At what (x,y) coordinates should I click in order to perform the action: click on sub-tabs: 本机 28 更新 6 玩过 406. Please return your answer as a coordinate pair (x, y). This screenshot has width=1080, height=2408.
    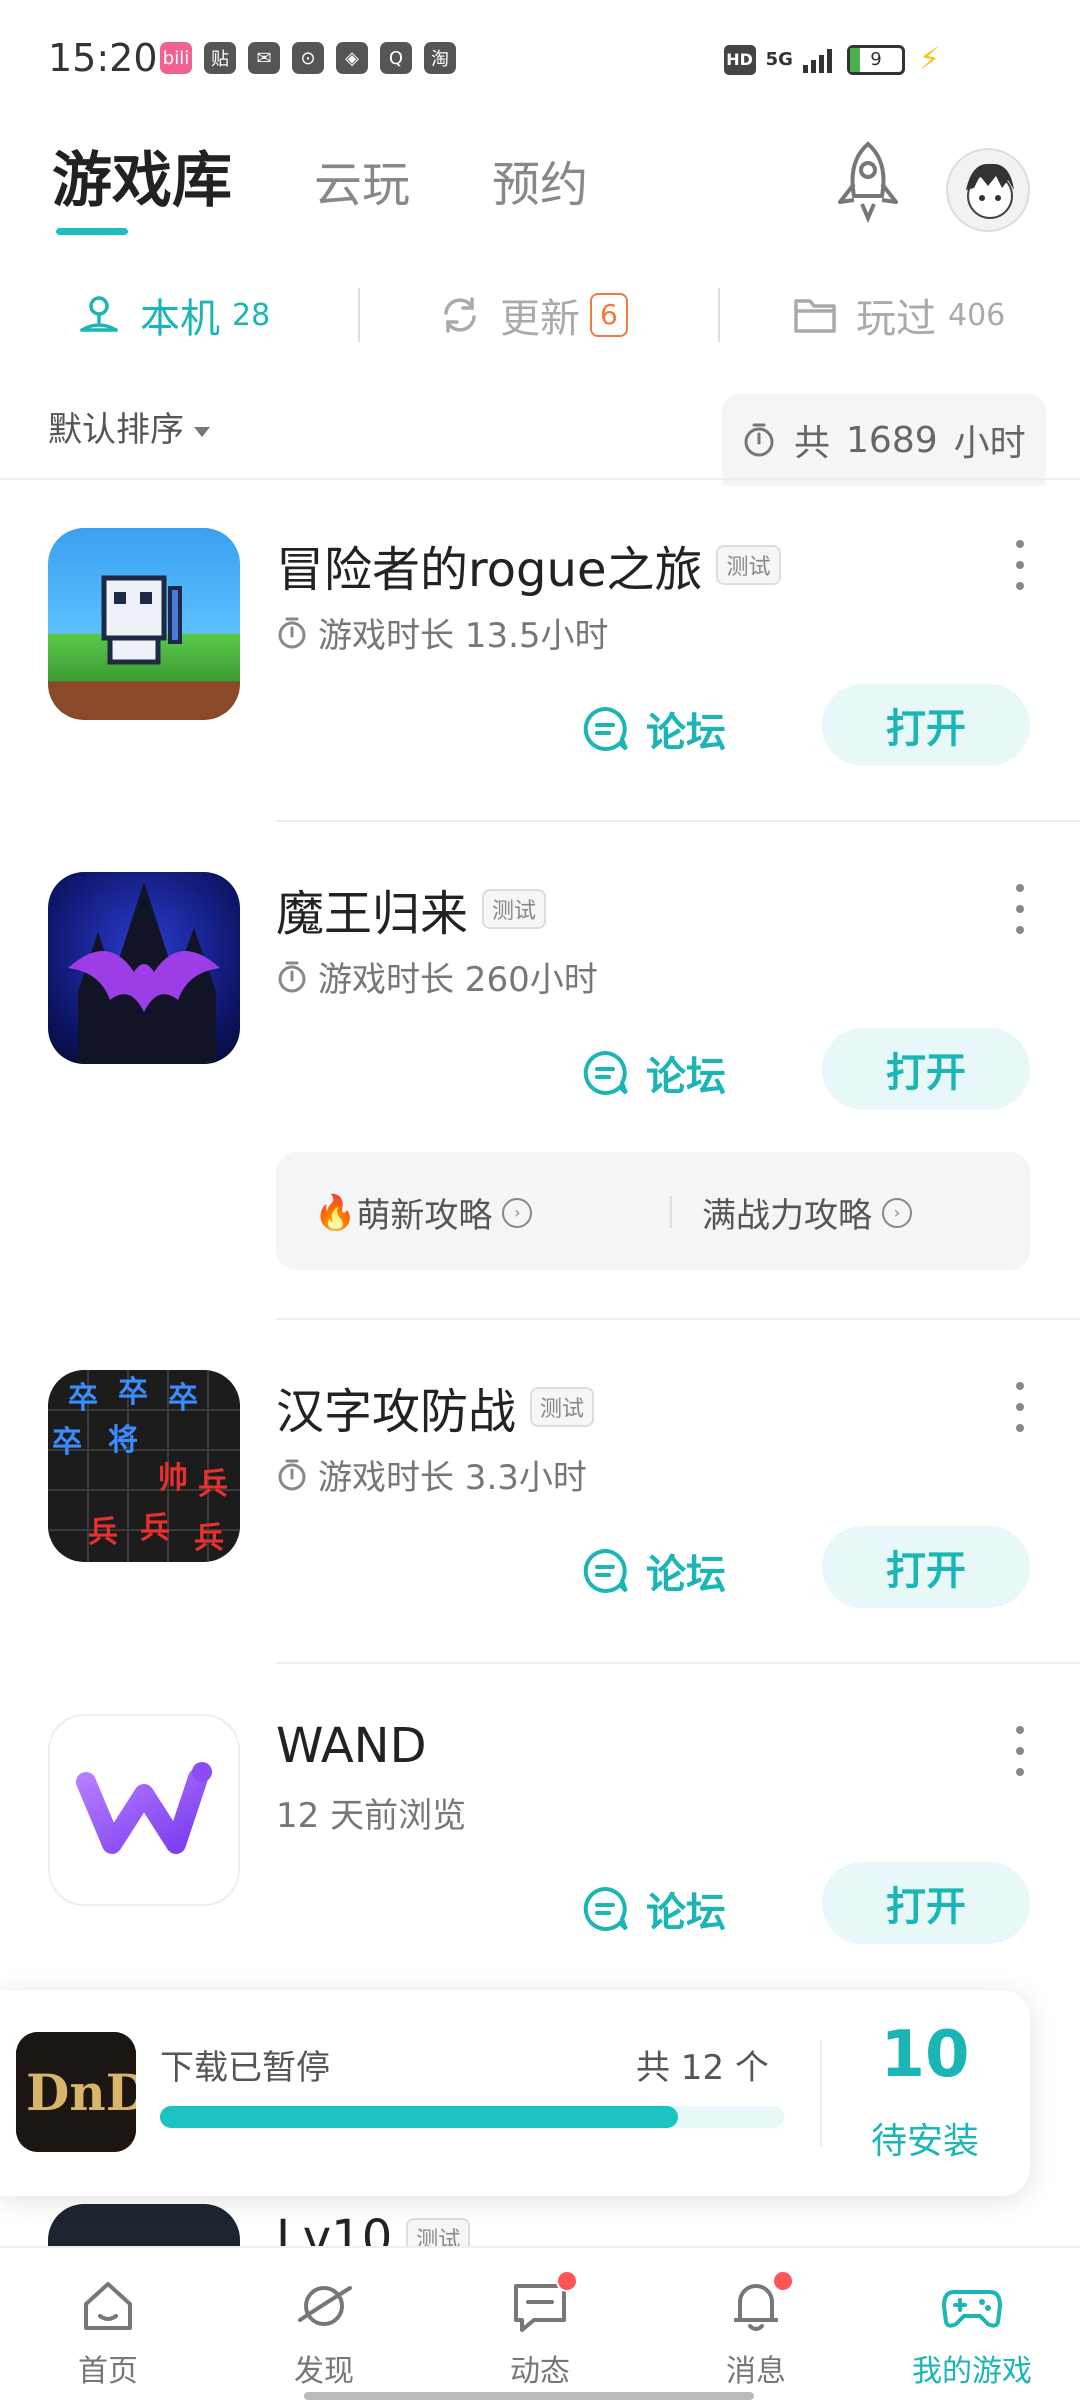
    Looking at the image, I should click on (540, 315).